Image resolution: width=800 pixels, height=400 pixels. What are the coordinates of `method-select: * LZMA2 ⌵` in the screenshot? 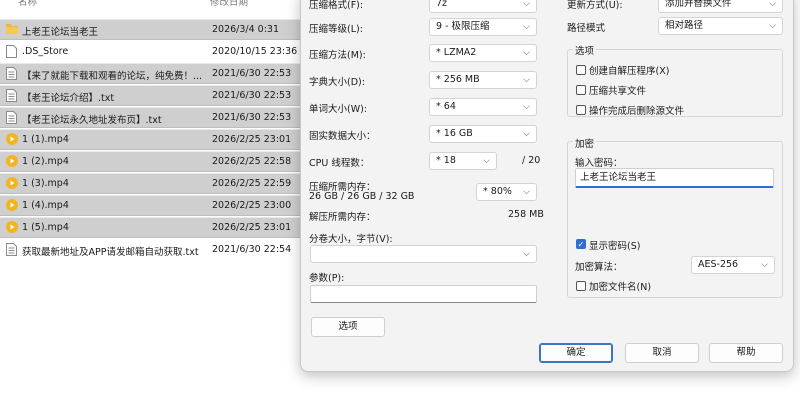 It's located at (483, 53).